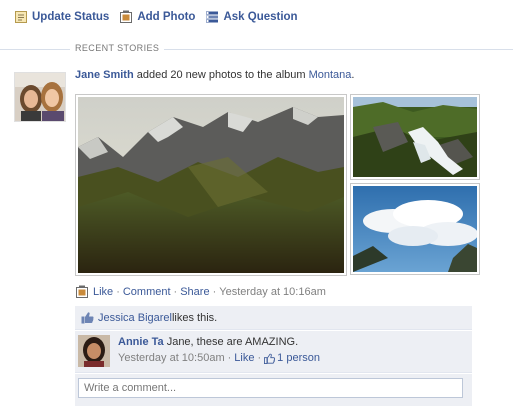 The width and height of the screenshot is (513, 414). Describe the element at coordinates (415, 229) in the screenshot. I see `sky-photo` at that location.